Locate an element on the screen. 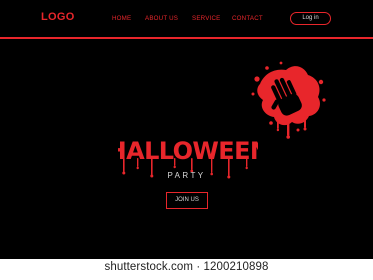 This screenshot has height=280, width=373. nav-item-home: HOME is located at coordinates (121, 18).